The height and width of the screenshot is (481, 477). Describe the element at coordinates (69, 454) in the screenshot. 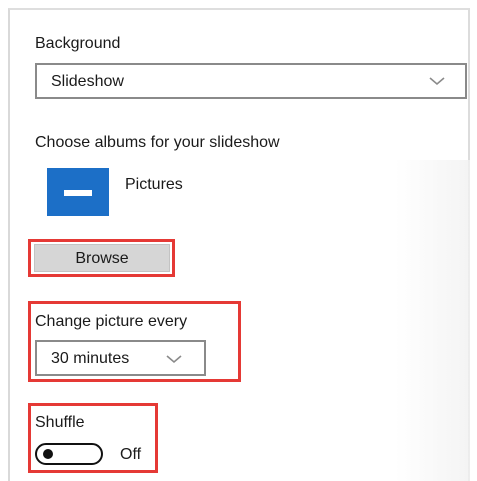

I see `shuffle-toggle` at that location.